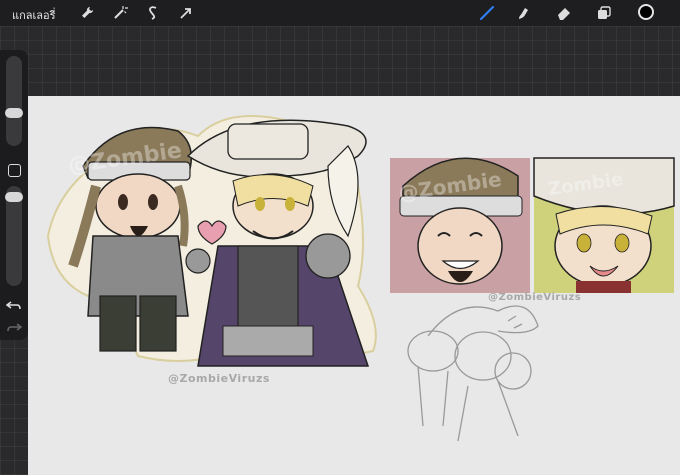 The image size is (680, 475). What do you see at coordinates (646, 12) in the screenshot?
I see `color-well` at bounding box center [646, 12].